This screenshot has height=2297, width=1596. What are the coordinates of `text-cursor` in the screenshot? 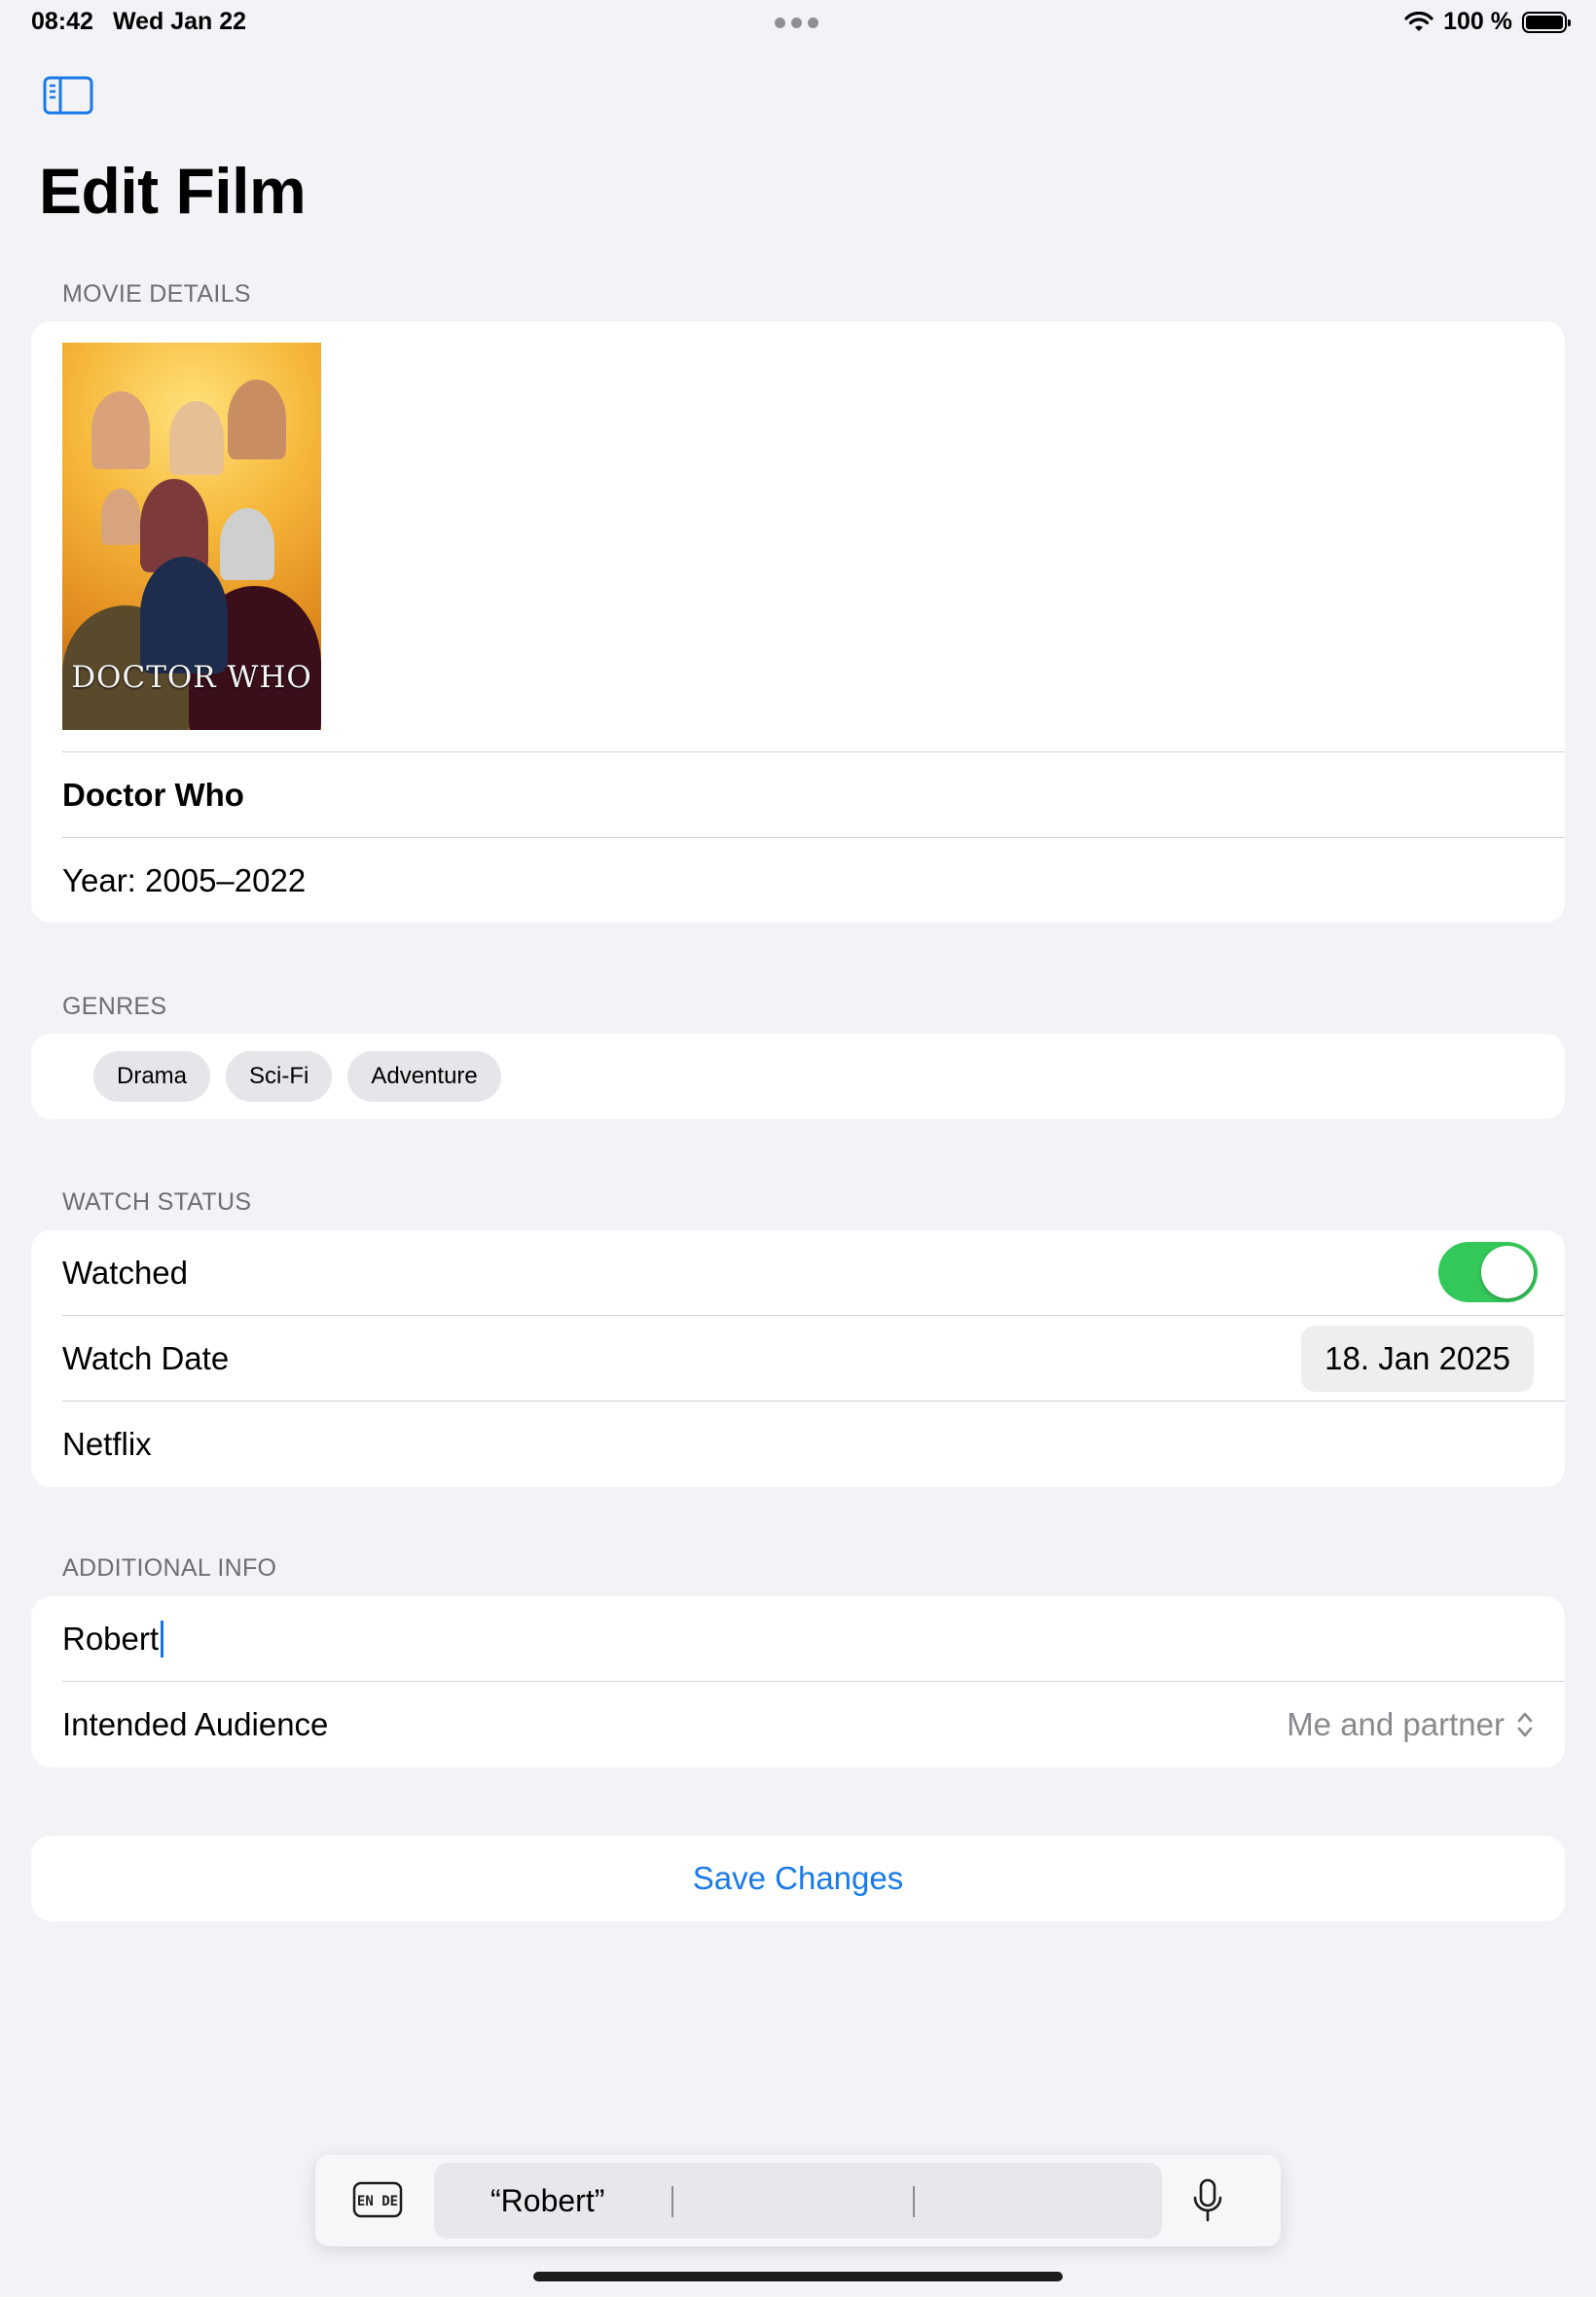 It's located at (162, 1639).